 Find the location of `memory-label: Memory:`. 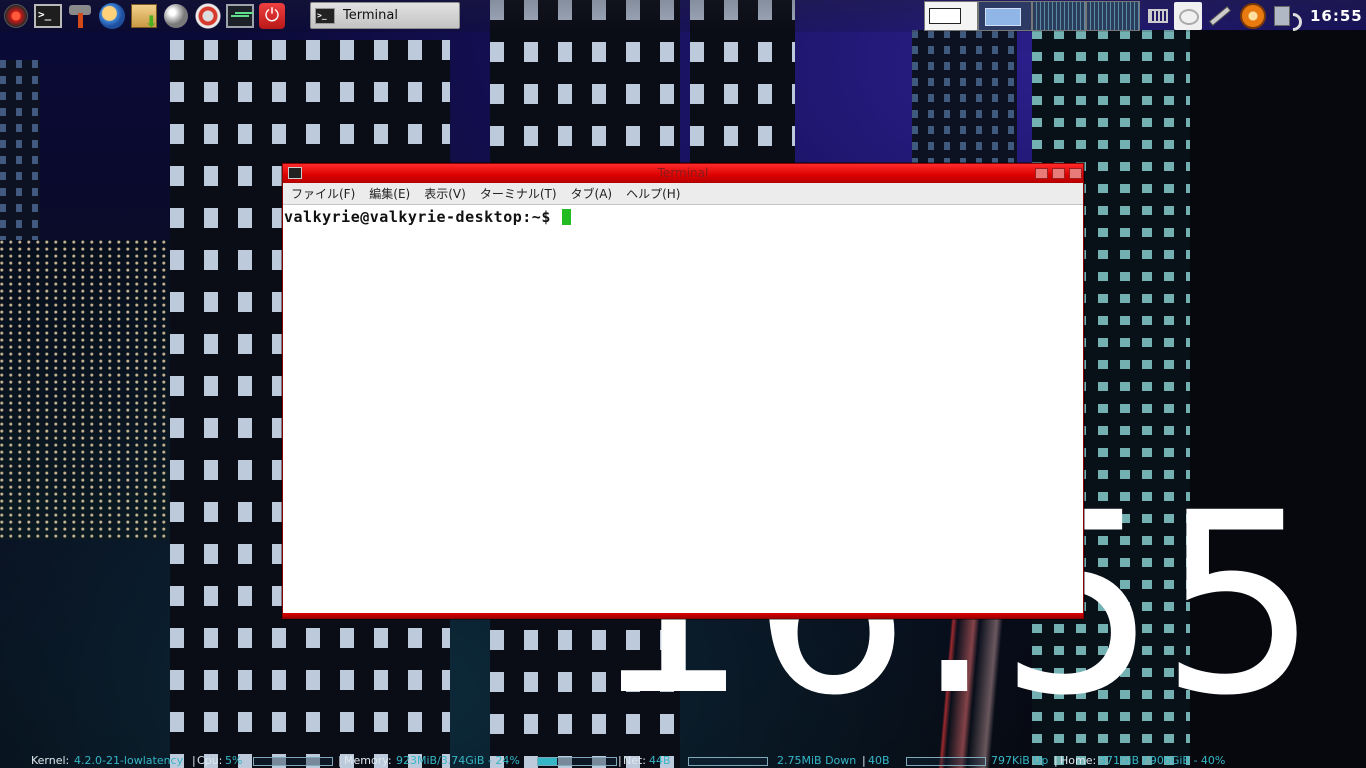

memory-label: Memory: is located at coordinates (368, 760).